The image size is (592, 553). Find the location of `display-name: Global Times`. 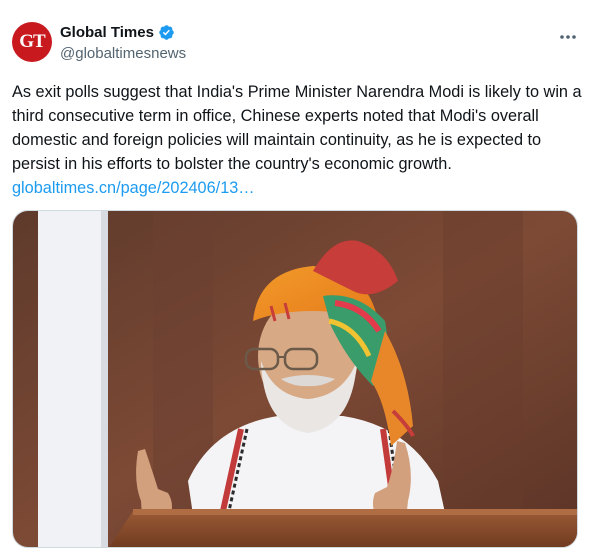

display-name: Global Times is located at coordinates (107, 32).